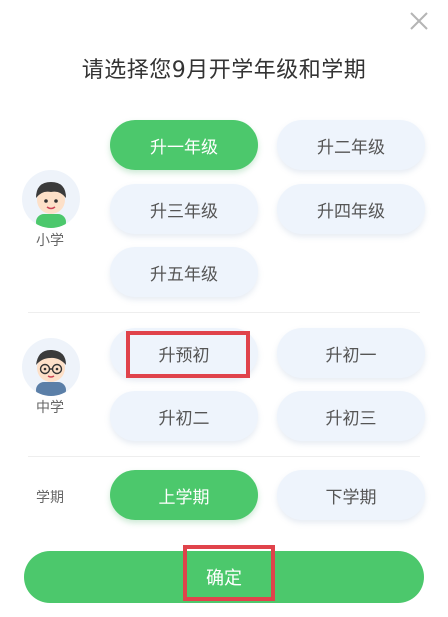  What do you see at coordinates (50, 408) in the screenshot?
I see `middle-school-label: 中学` at bounding box center [50, 408].